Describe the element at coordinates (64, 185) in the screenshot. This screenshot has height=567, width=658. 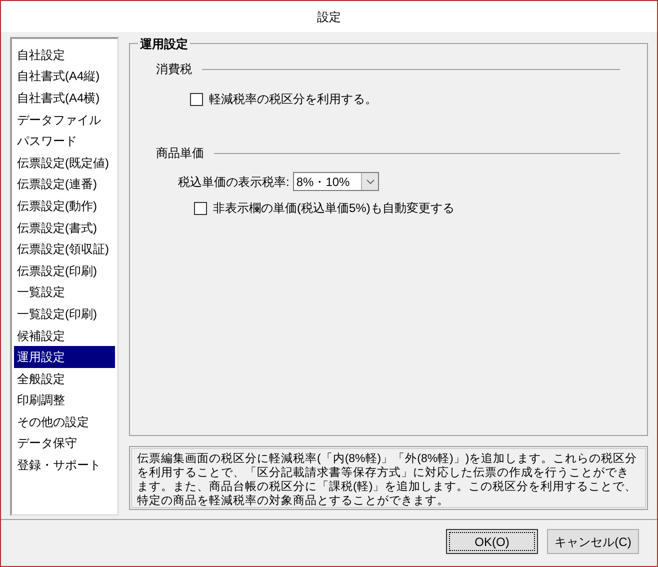
I see `sidebar-item: 伝票設定(連番)` at that location.